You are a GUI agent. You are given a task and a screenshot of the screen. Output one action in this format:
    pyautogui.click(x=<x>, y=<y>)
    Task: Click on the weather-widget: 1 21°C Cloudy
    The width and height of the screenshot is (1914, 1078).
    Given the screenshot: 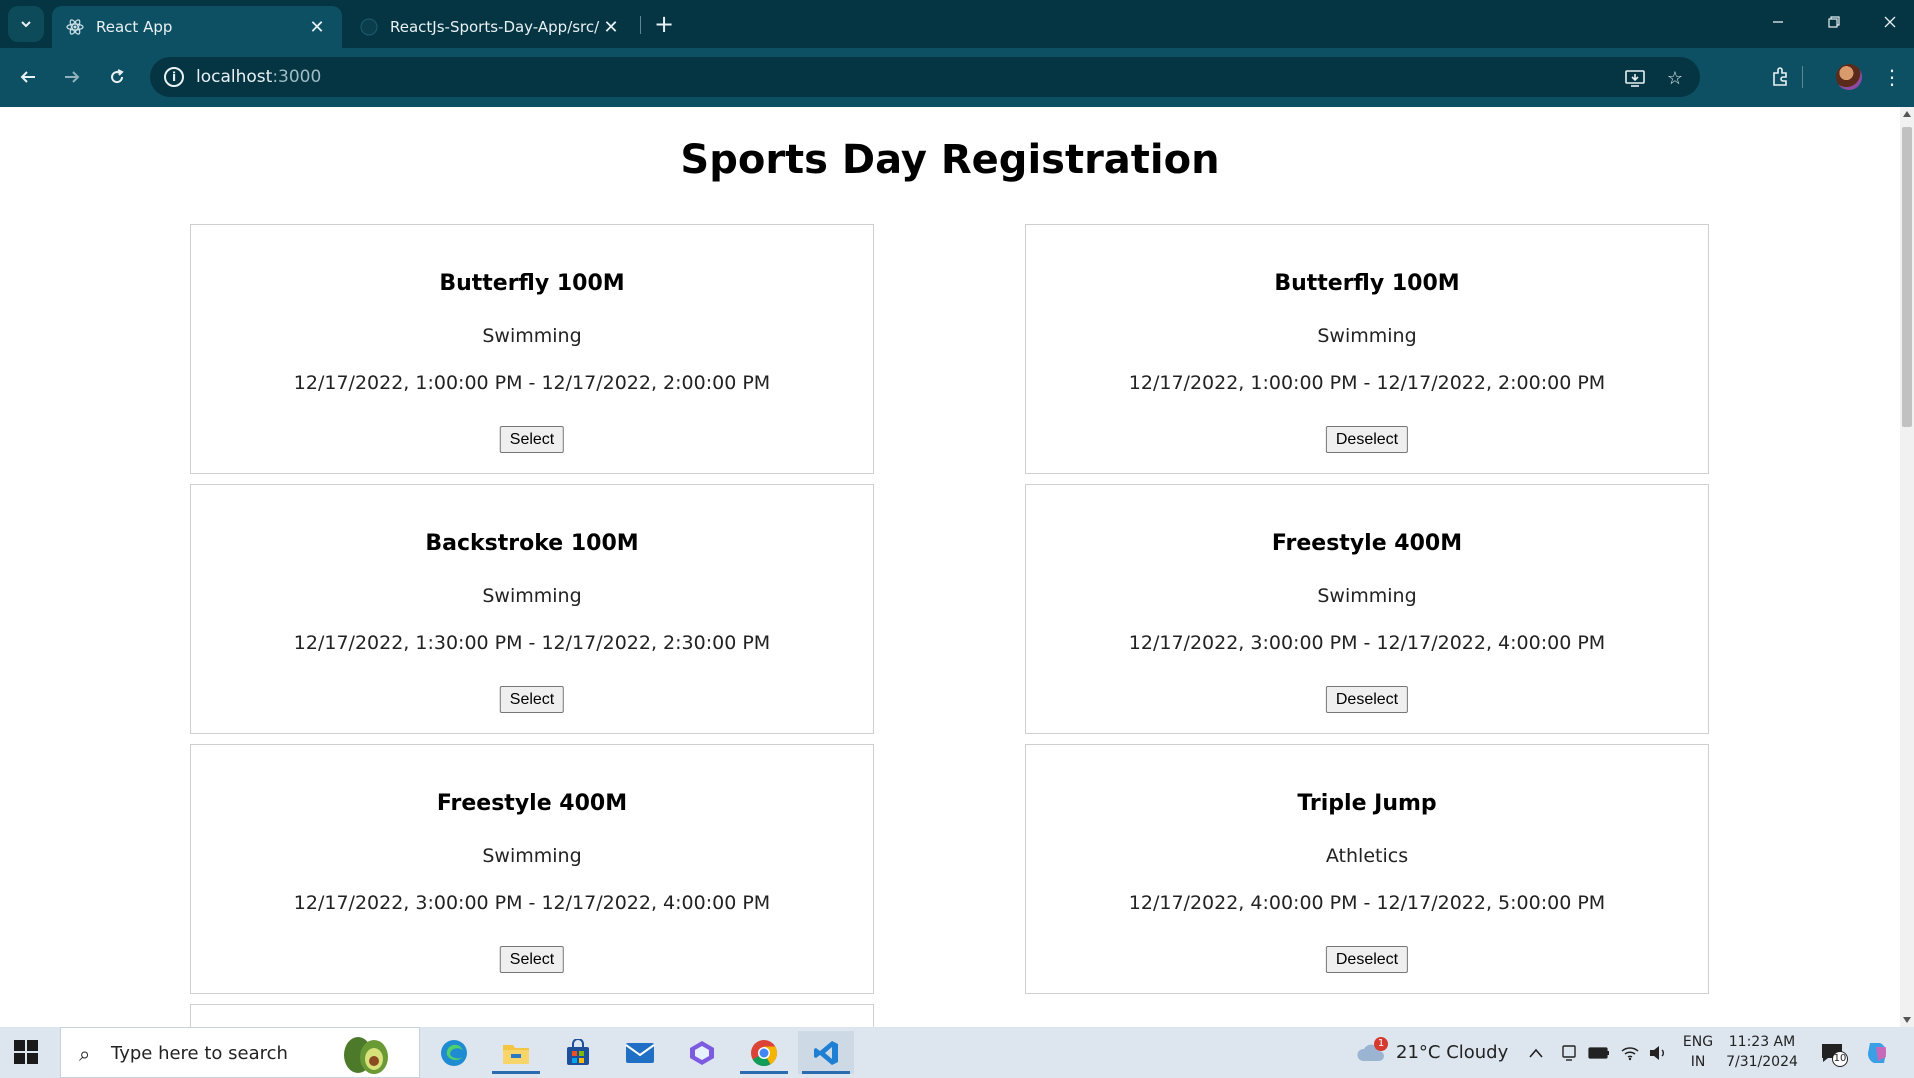 What is the action you would take?
    pyautogui.click(x=1432, y=1052)
    